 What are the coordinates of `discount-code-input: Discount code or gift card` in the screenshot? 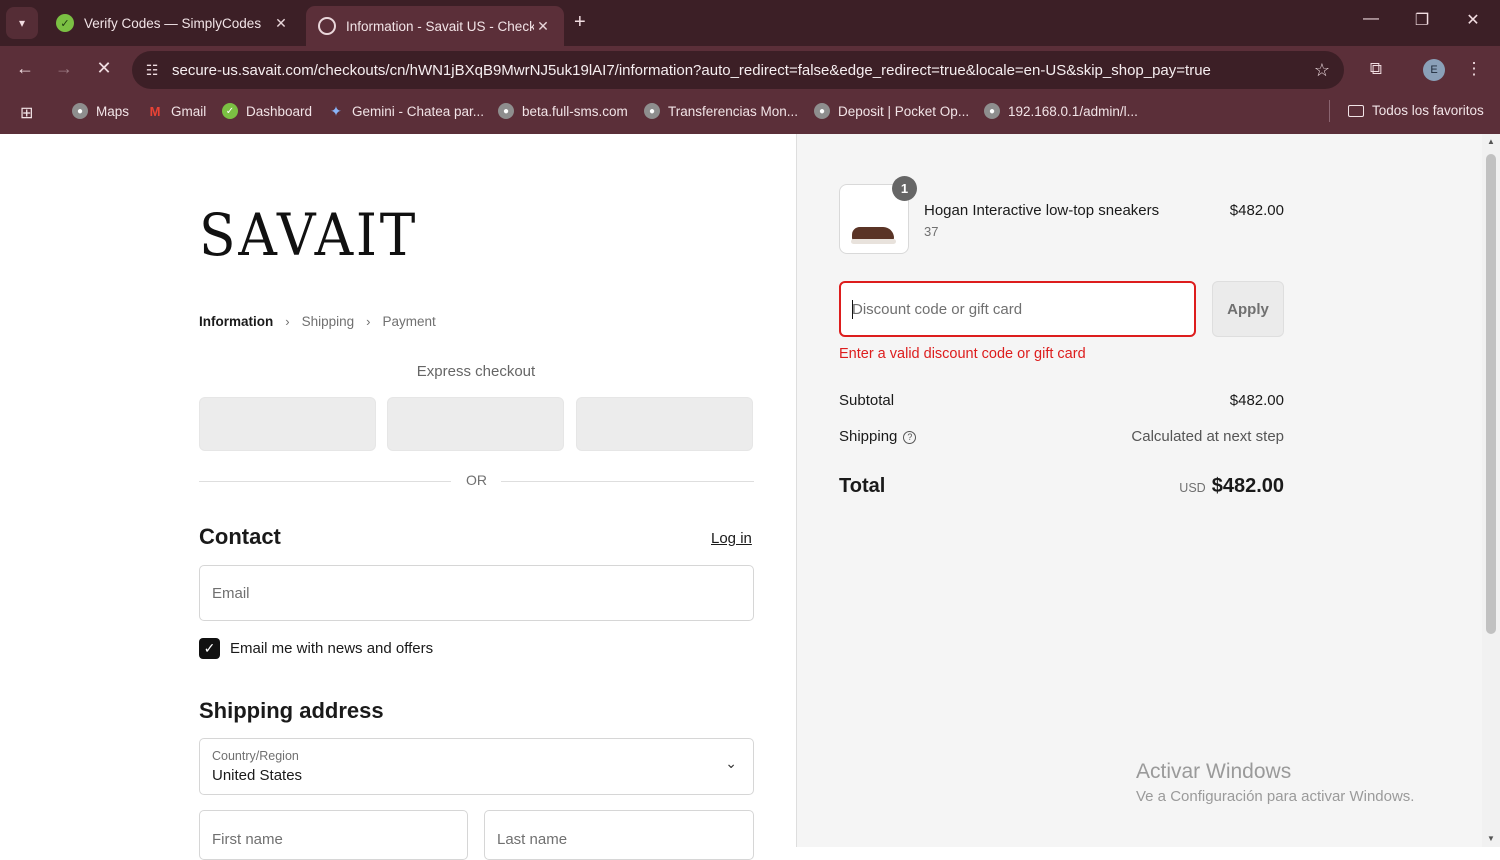 It's located at (1017, 309).